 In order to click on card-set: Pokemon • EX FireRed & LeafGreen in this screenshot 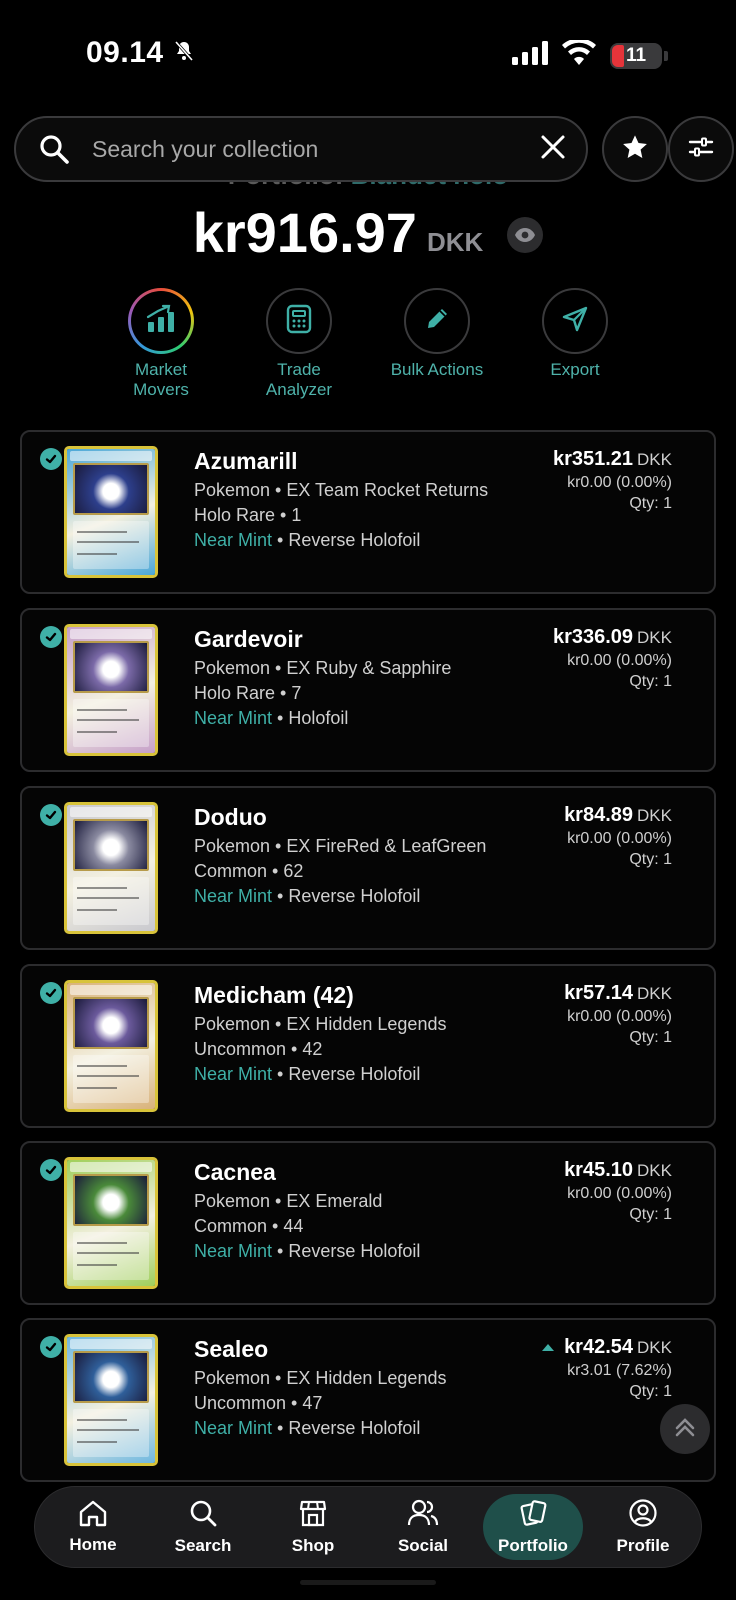, I will do `click(340, 846)`.